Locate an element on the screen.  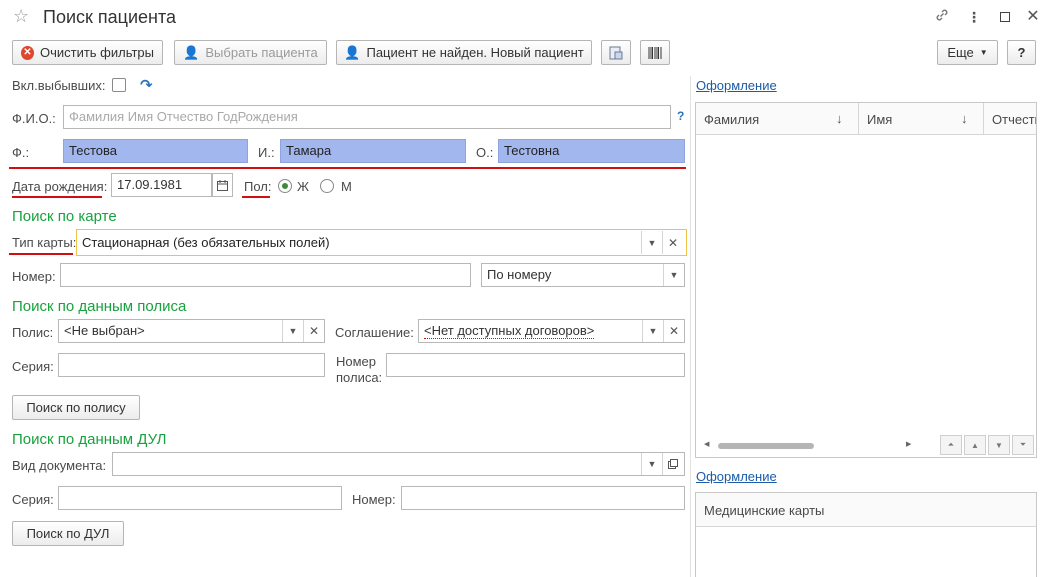
annotation-underline-birth-date is located at coordinates (57, 197).